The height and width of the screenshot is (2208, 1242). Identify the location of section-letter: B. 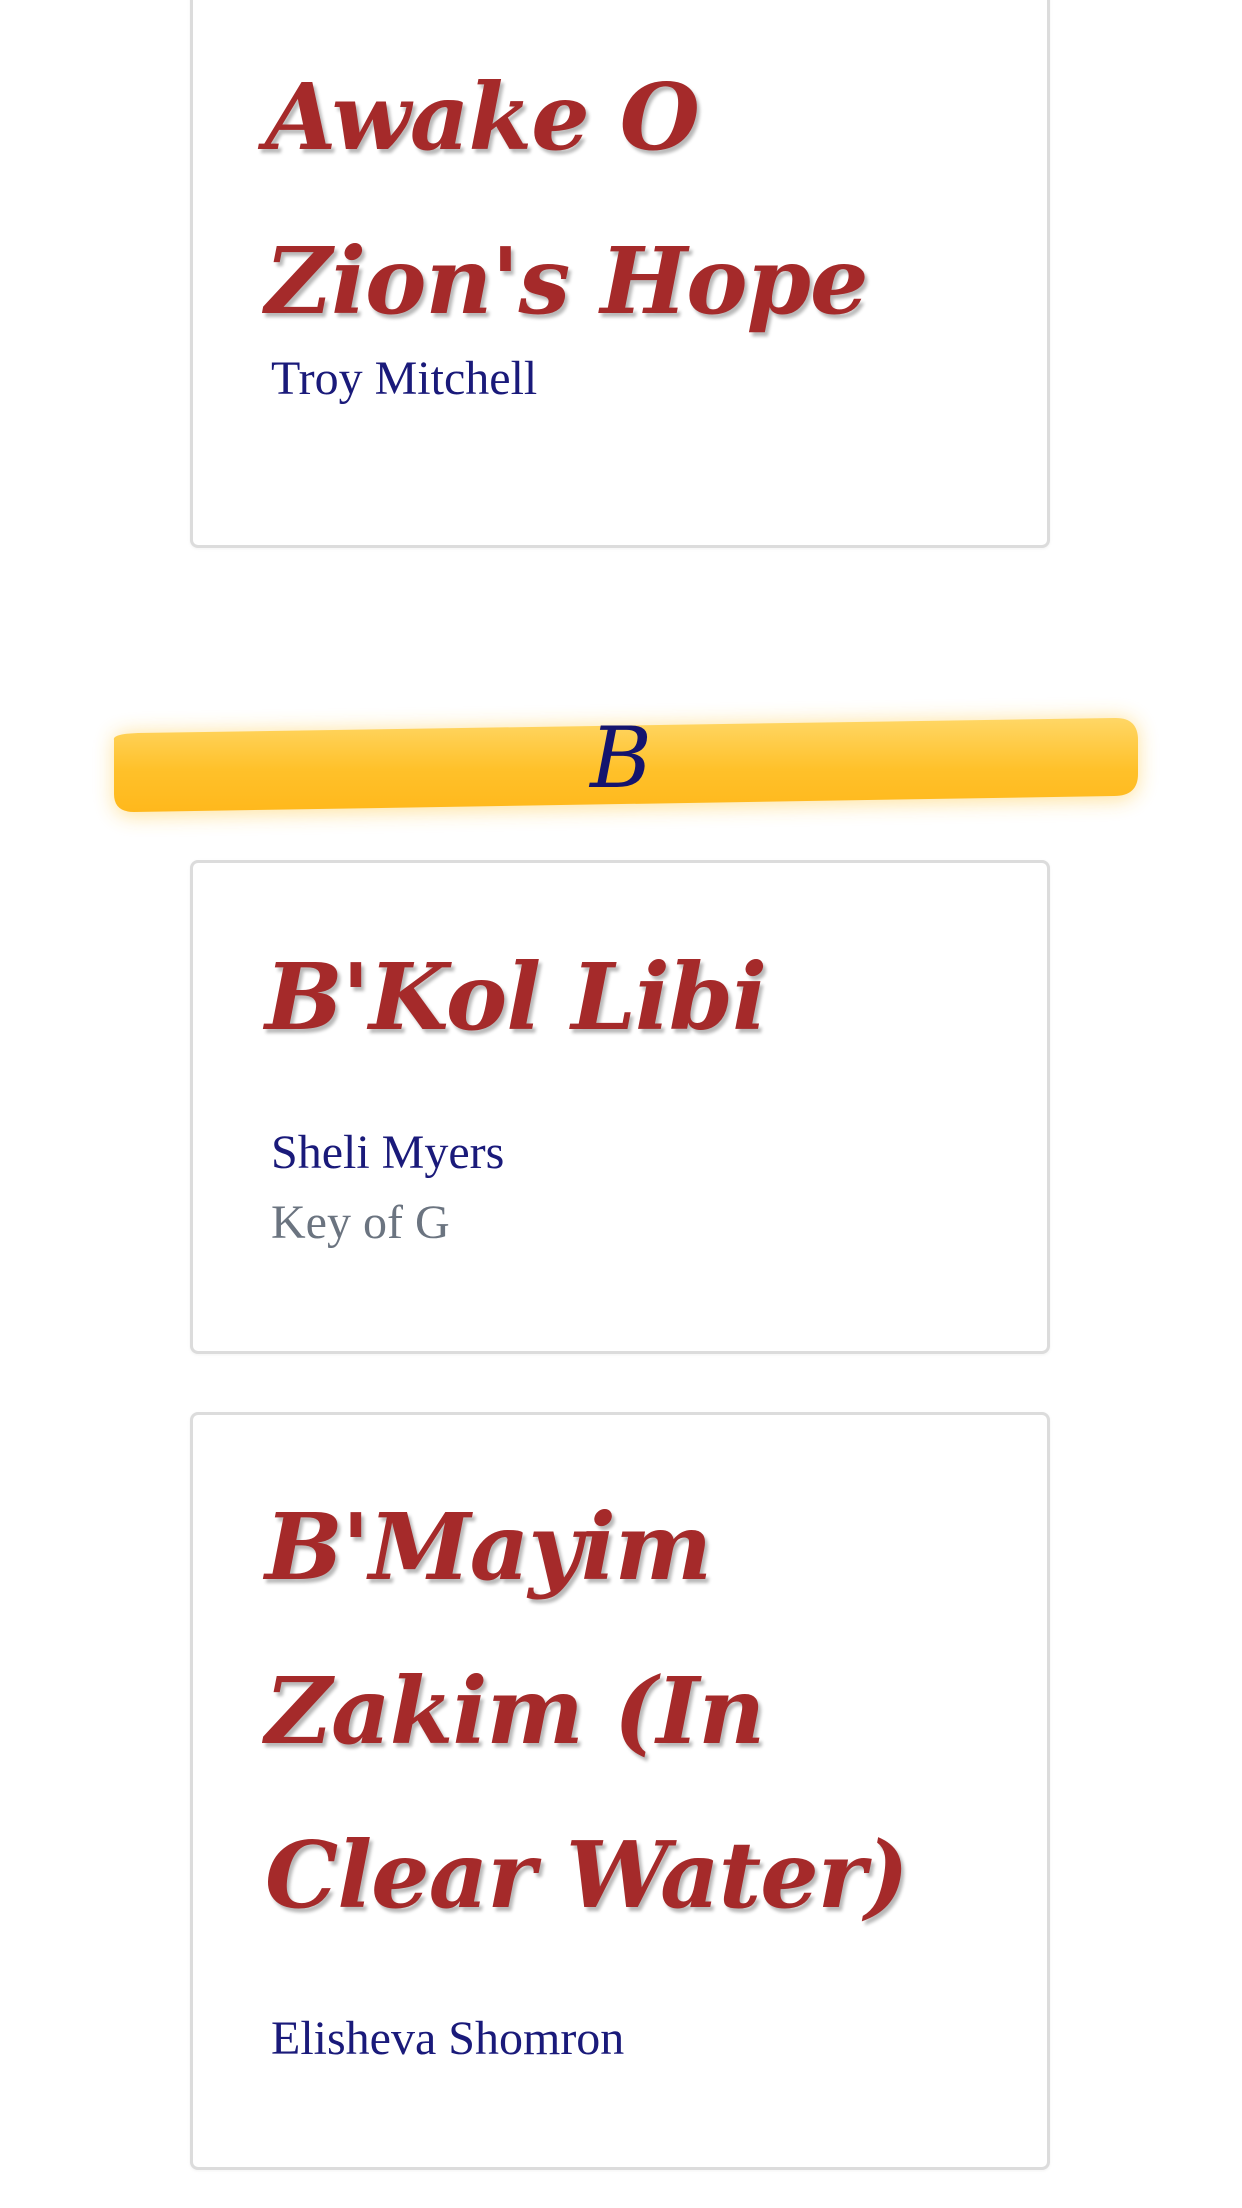
(621, 758).